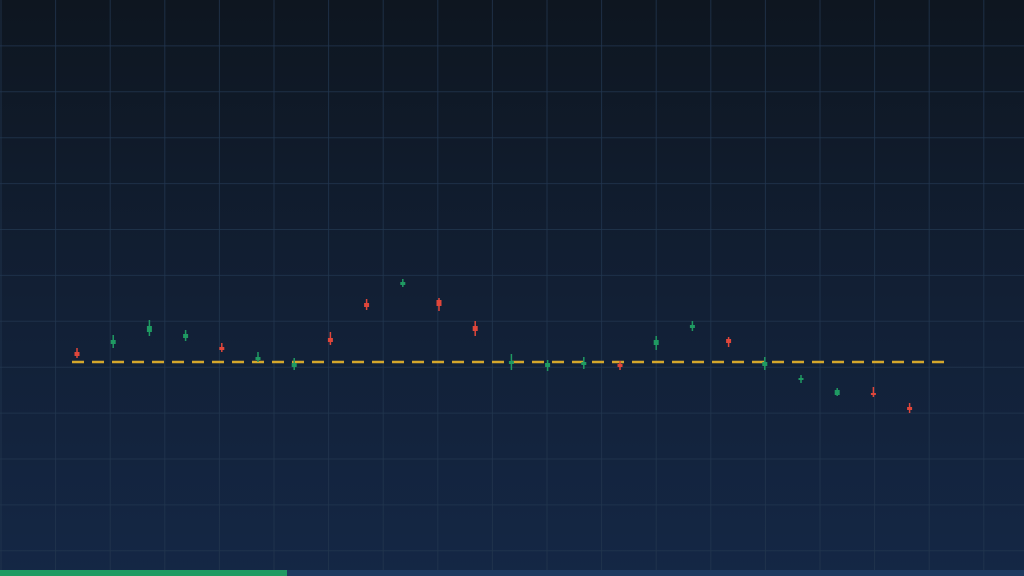 The height and width of the screenshot is (576, 1024). I want to click on progress-bar-fill, so click(143, 573).